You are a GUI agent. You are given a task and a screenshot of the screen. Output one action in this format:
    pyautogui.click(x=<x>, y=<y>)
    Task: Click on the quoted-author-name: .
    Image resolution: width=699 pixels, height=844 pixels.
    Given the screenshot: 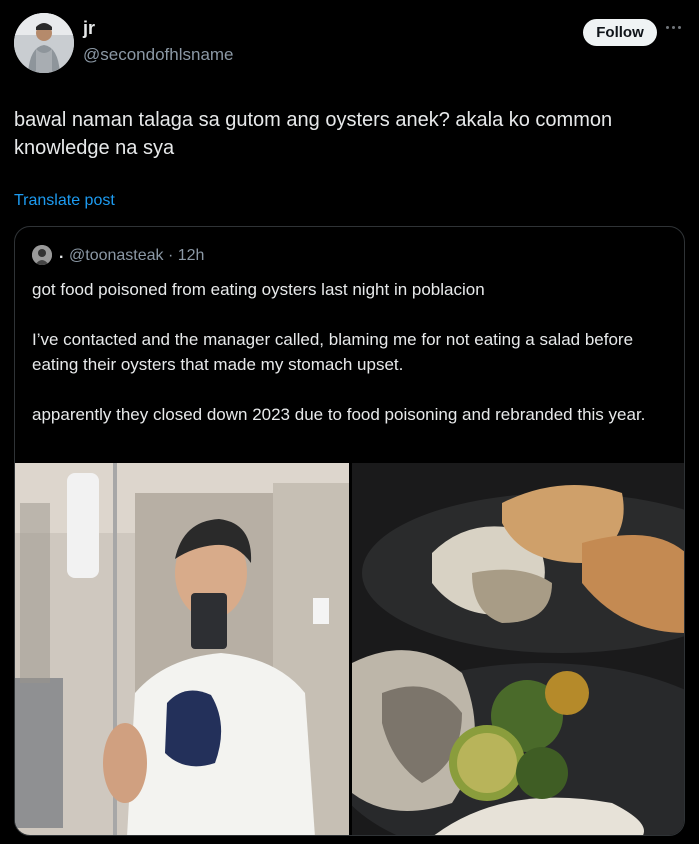 What is the action you would take?
    pyautogui.click(x=61, y=254)
    